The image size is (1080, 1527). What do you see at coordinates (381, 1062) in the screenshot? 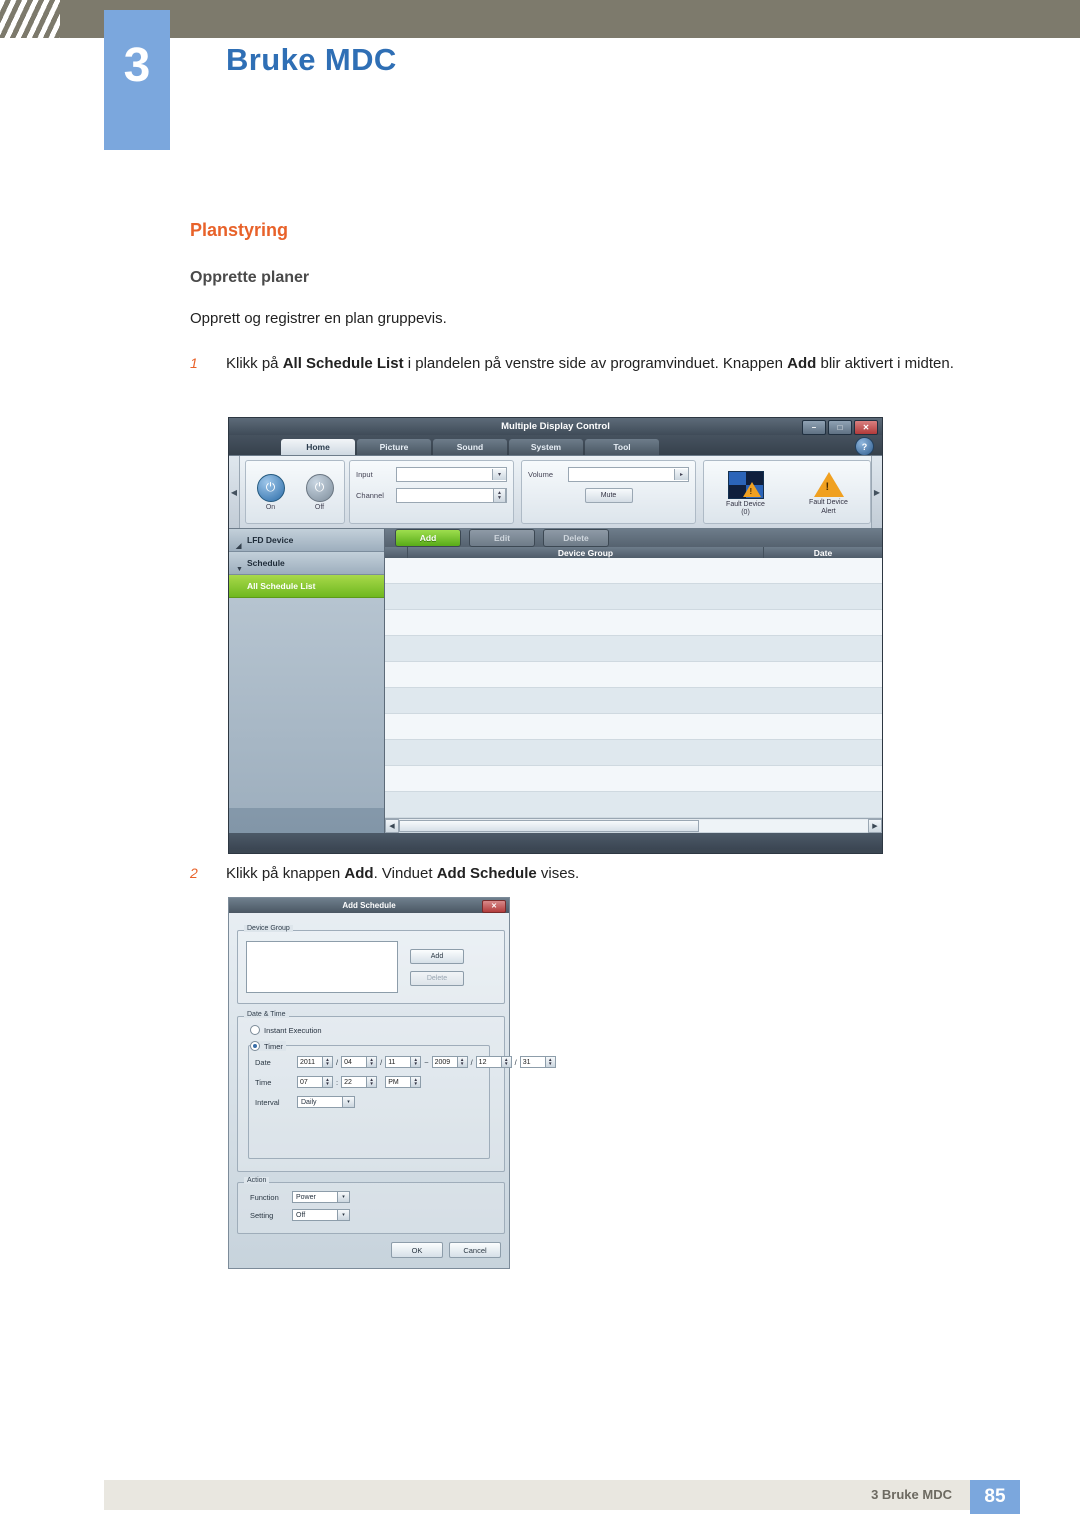
I see `date-sep-2: /` at bounding box center [381, 1062].